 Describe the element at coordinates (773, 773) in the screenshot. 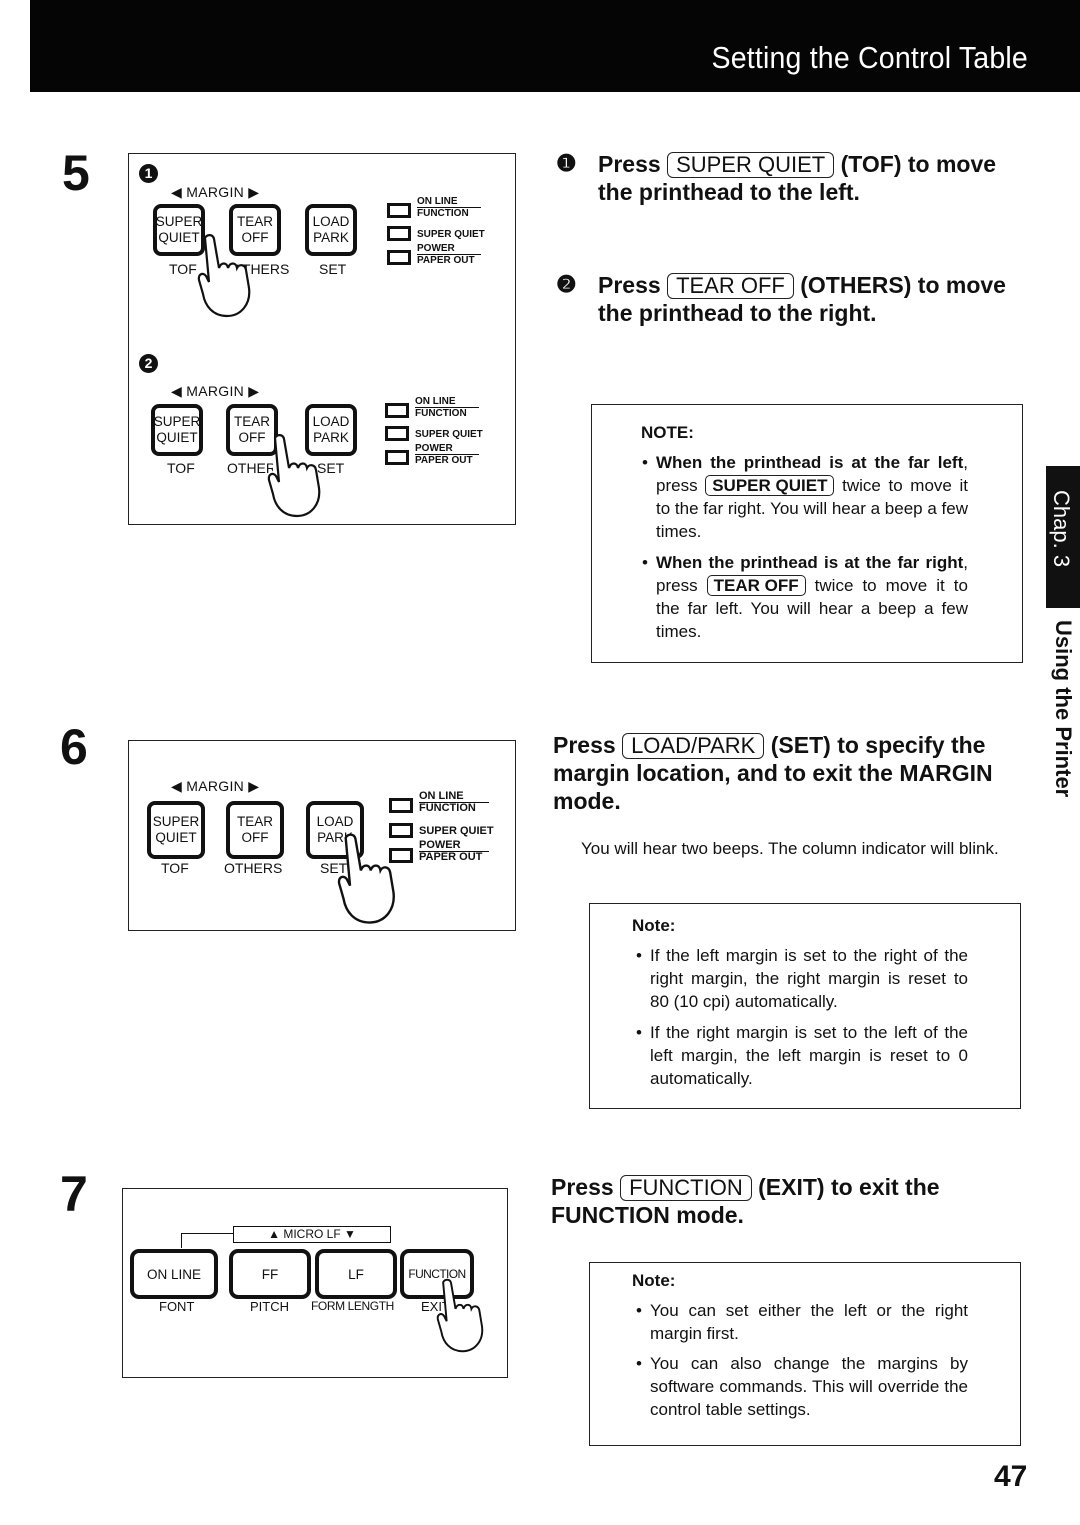

I see `instruction-line2: margin location, and to exit the MARGIN` at that location.